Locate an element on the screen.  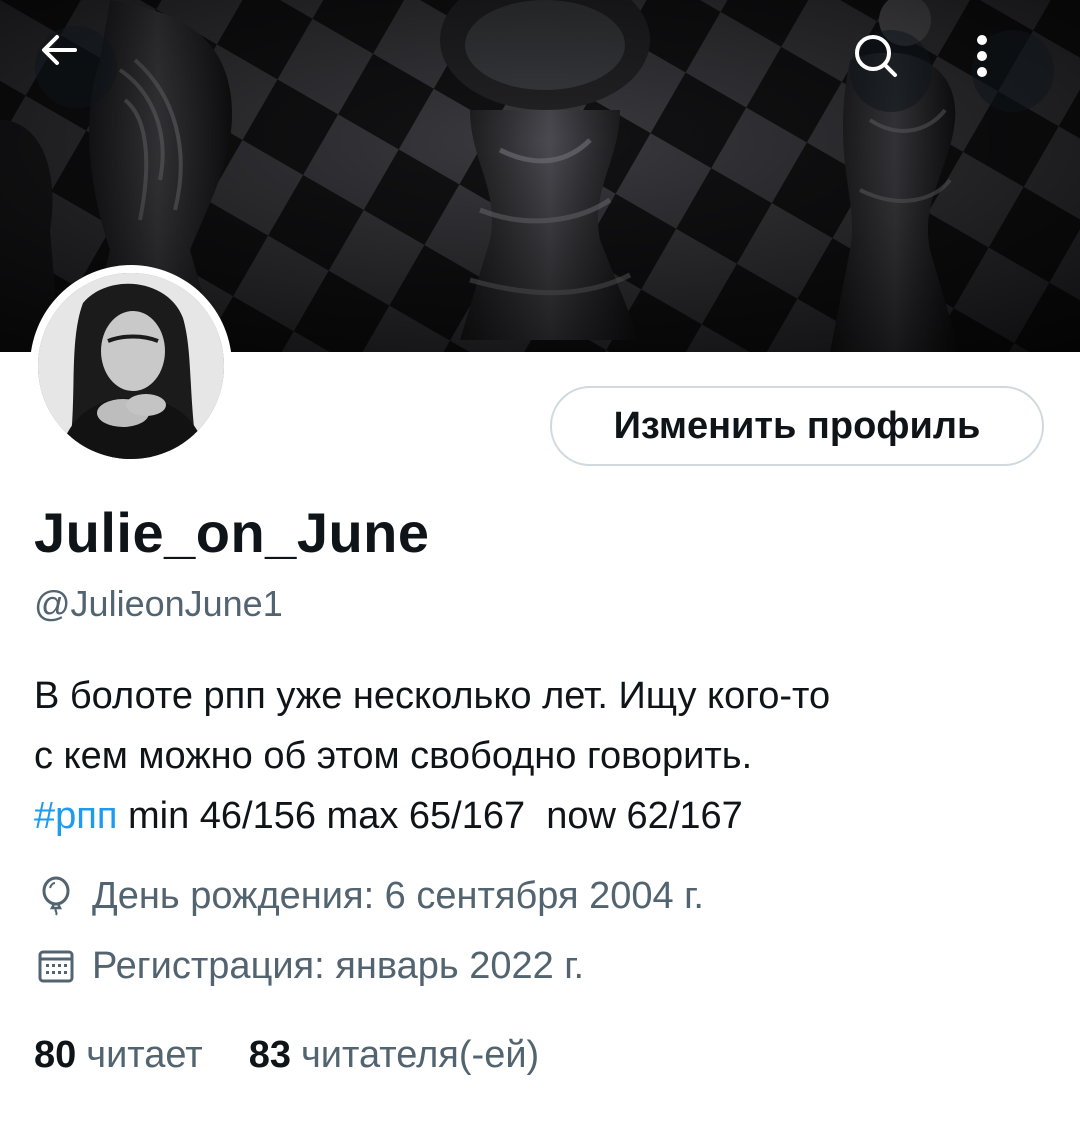
birthday-row: День рождения: 6 сентября 2004 г. is located at coordinates (369, 896).